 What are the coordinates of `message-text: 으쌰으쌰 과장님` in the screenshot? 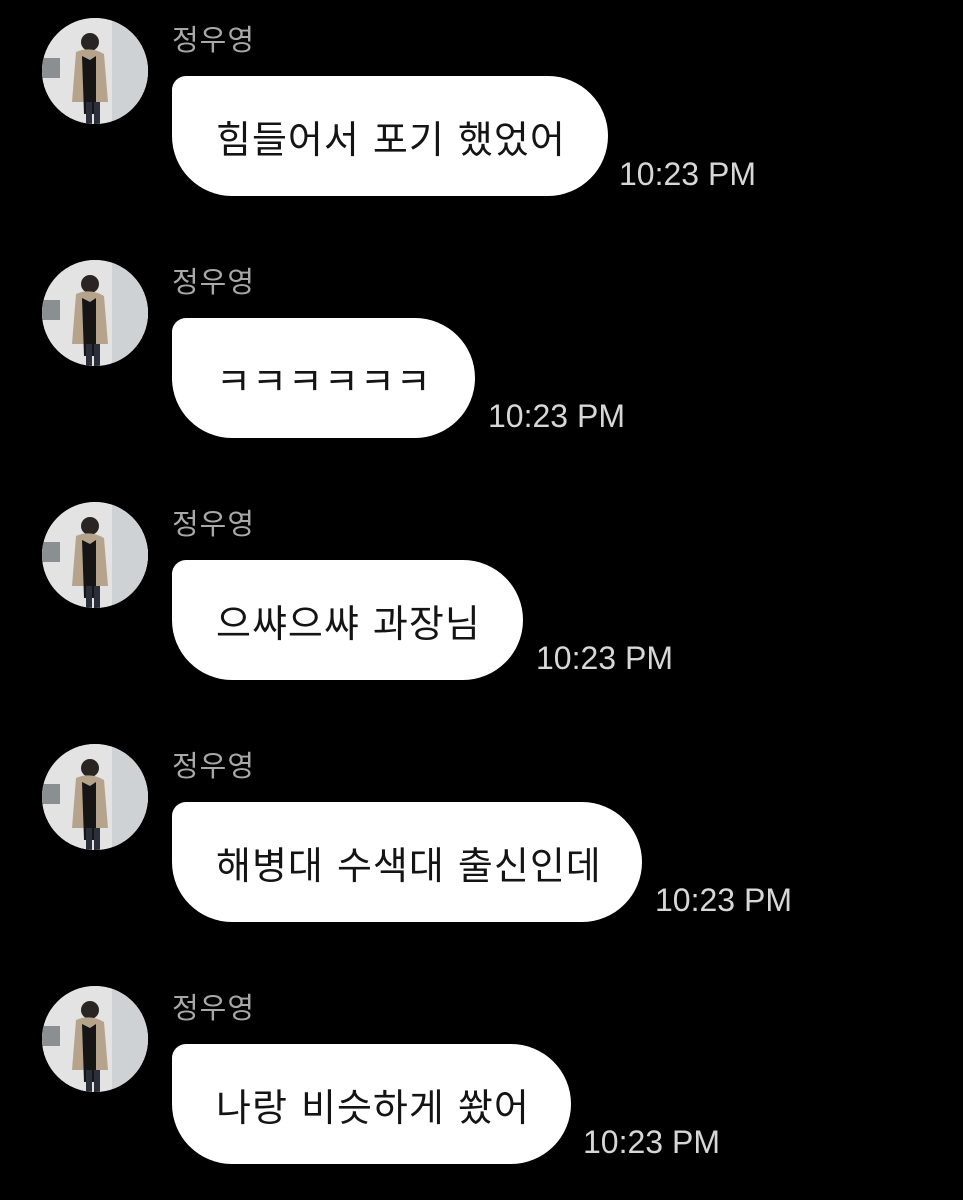 It's located at (348, 623).